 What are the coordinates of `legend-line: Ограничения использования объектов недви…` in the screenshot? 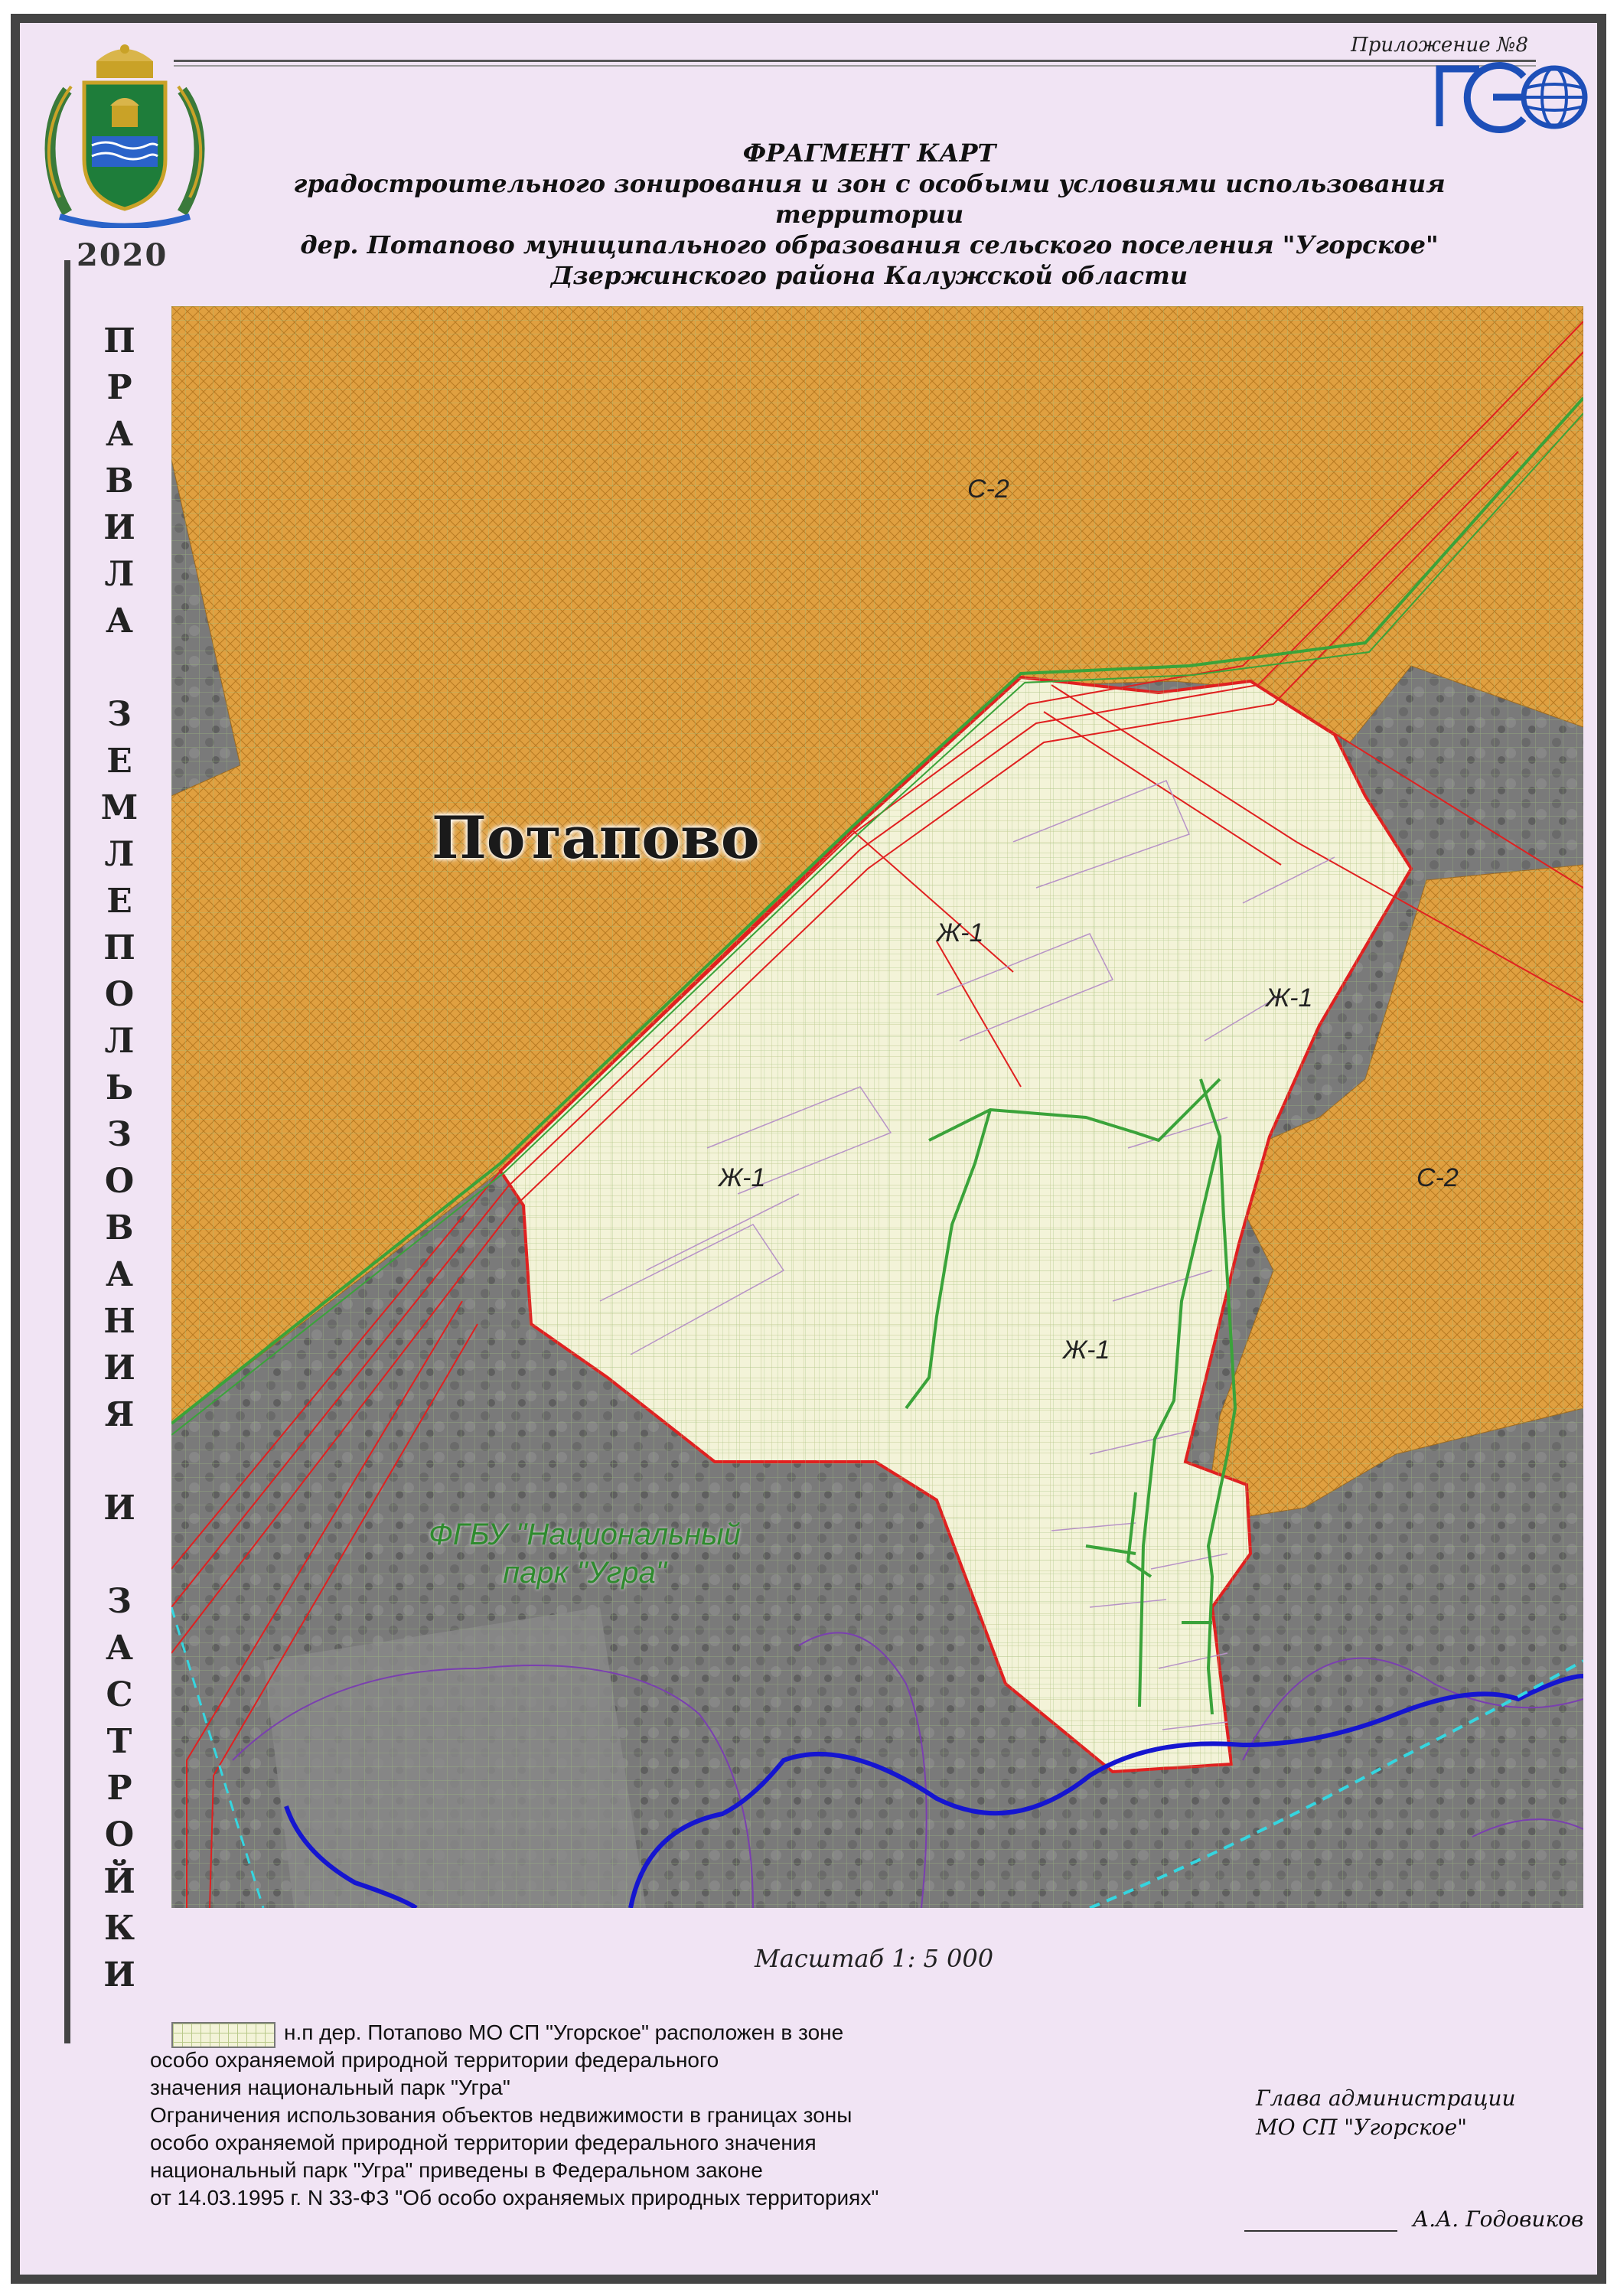 It's located at (501, 2115).